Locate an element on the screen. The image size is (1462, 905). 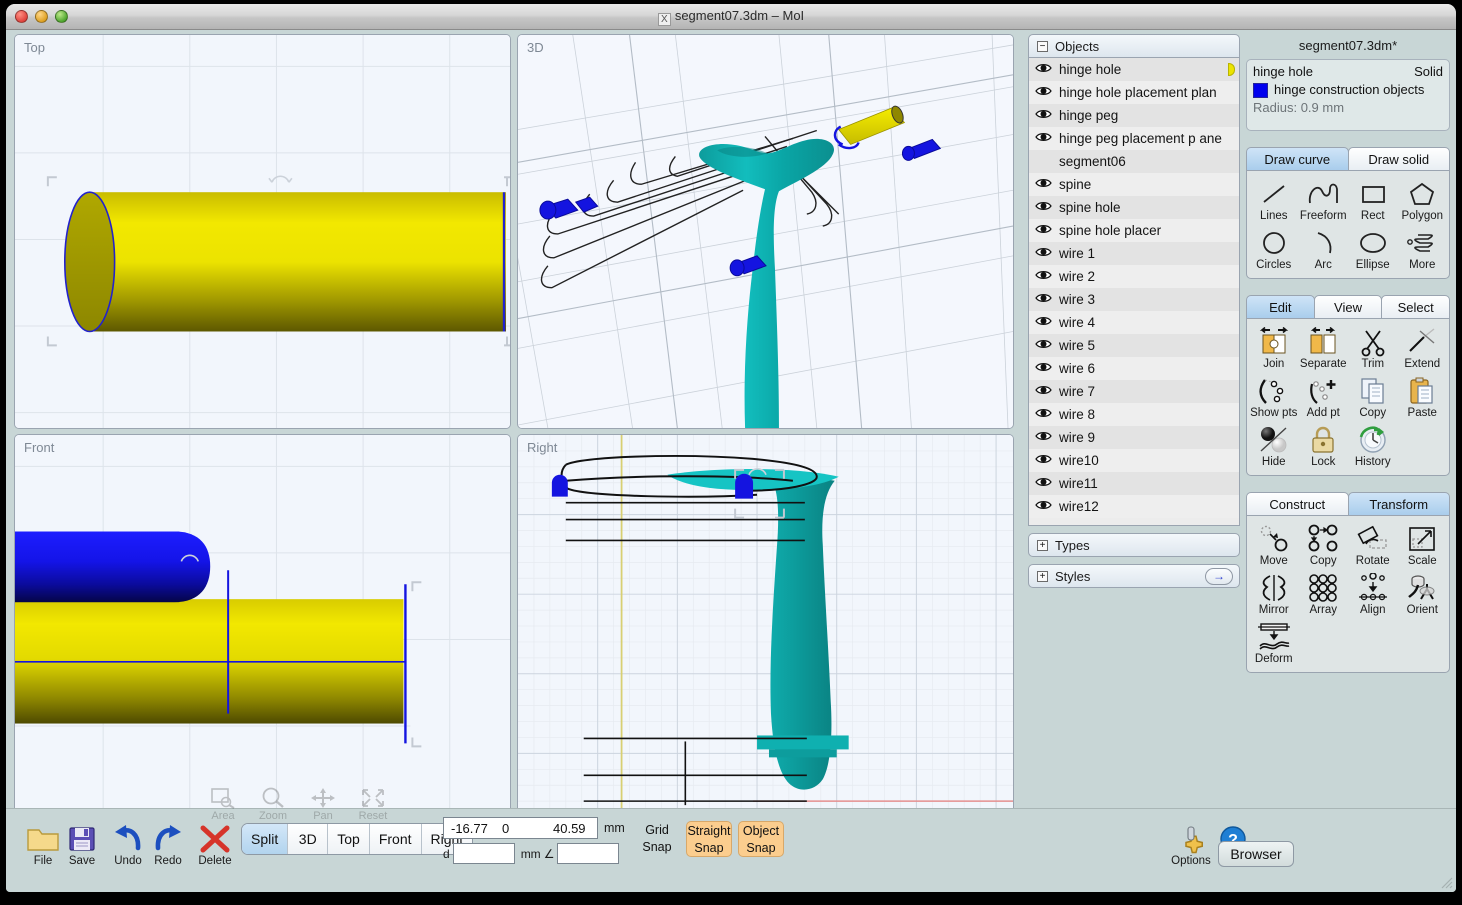
types-expand-toggle: + is located at coordinates (1042, 545).